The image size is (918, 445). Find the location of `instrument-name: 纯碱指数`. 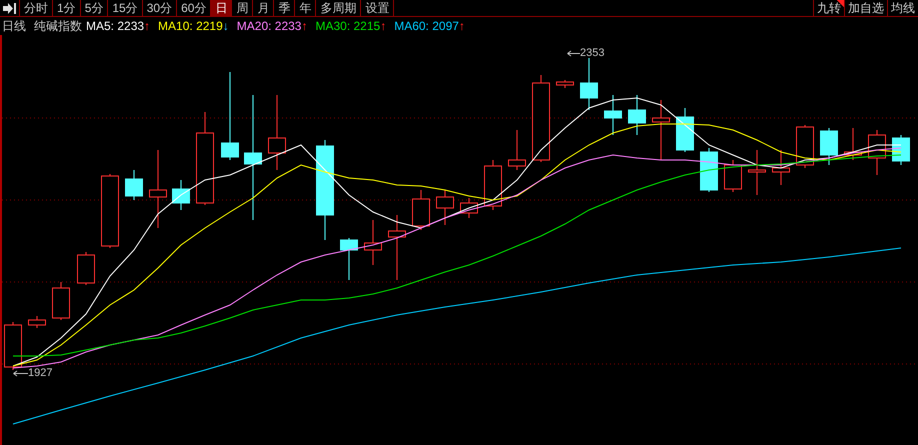

instrument-name: 纯碱指数 is located at coordinates (58, 26).